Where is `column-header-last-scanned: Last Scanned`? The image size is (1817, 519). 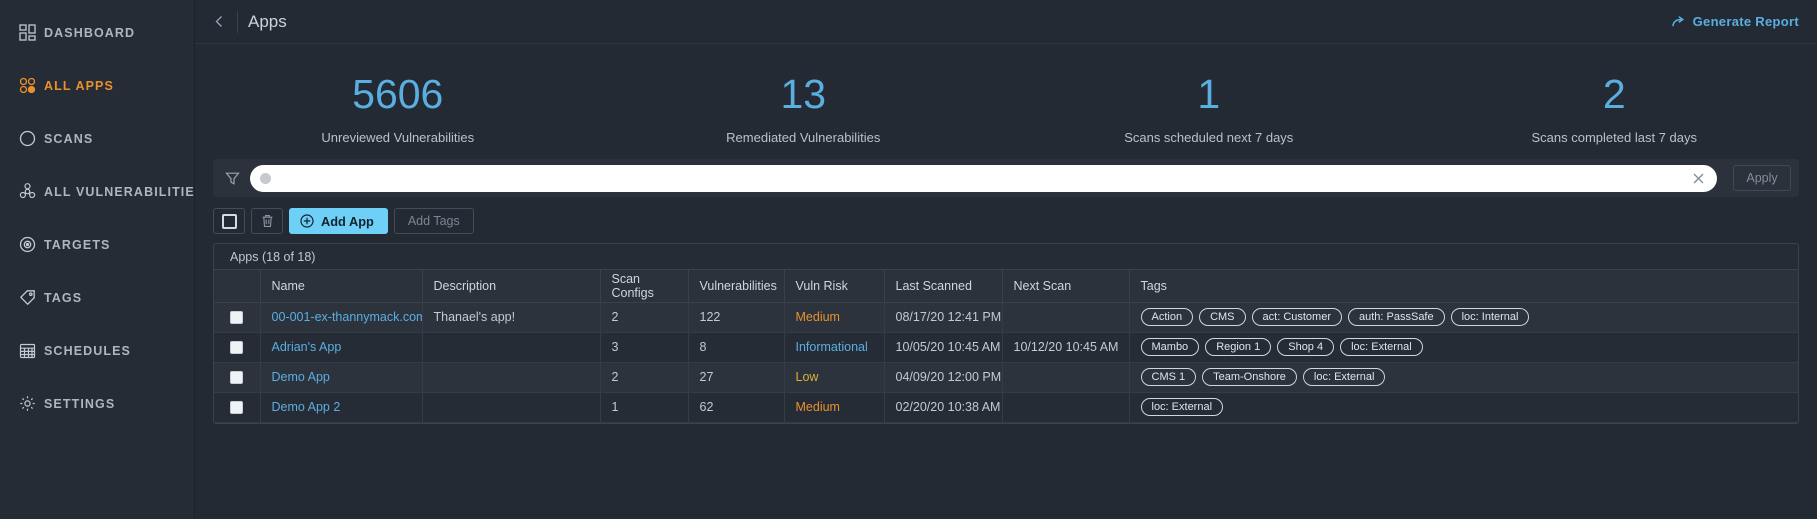 column-header-last-scanned: Last Scanned is located at coordinates (943, 286).